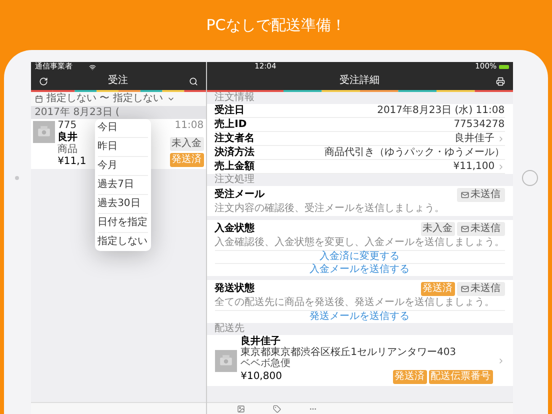 This screenshot has height=414, width=552. What do you see at coordinates (441, 111) in the screenshot?
I see `row-value: 2017年8月23日 (水) 11:08` at bounding box center [441, 111].